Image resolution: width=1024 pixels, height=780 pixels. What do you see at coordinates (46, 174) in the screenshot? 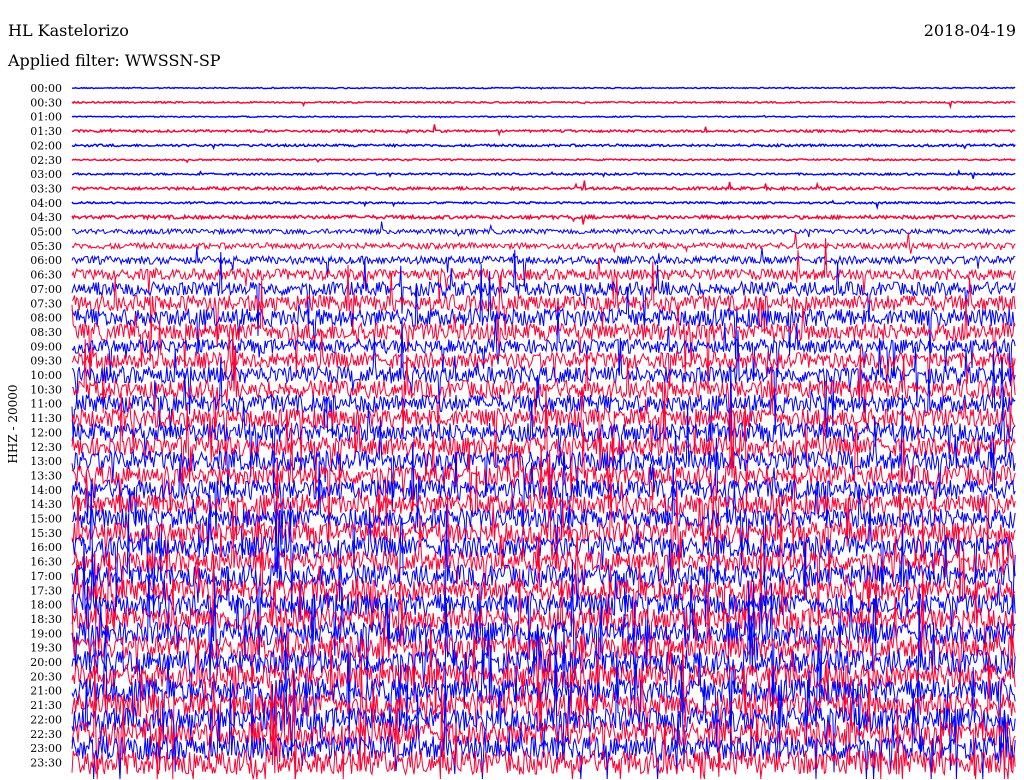
I see `row-time-label: 03:00` at bounding box center [46, 174].